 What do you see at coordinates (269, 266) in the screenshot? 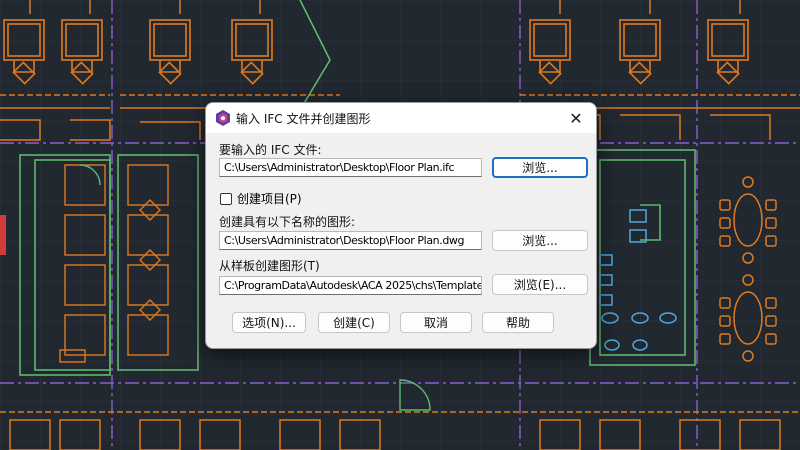
I see `template-label: 从样板创建图形(T)` at bounding box center [269, 266].